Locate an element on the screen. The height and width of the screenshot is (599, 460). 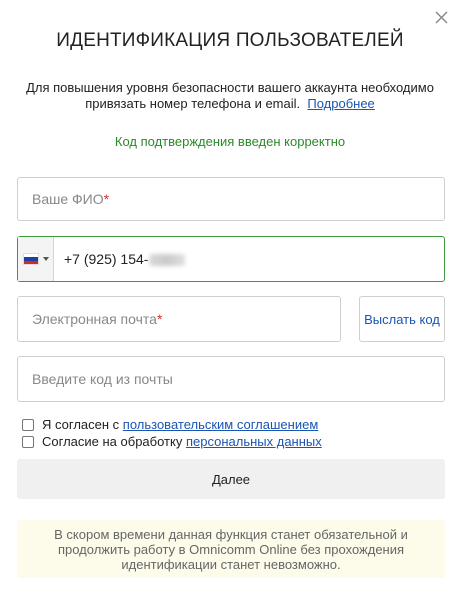
full-name-field: Ваше ФИО* is located at coordinates (231, 199).